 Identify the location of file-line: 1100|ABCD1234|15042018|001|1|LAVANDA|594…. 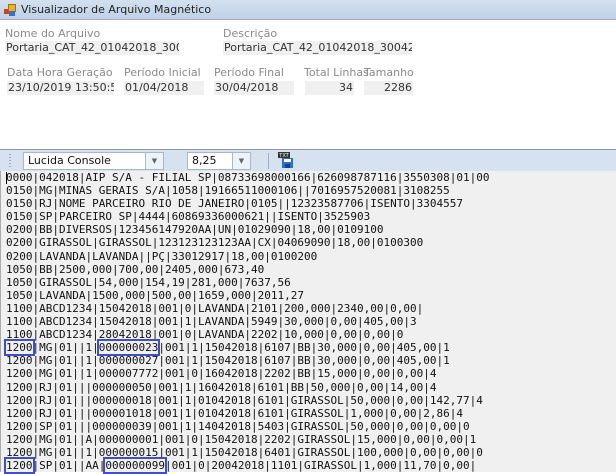
(308, 321).